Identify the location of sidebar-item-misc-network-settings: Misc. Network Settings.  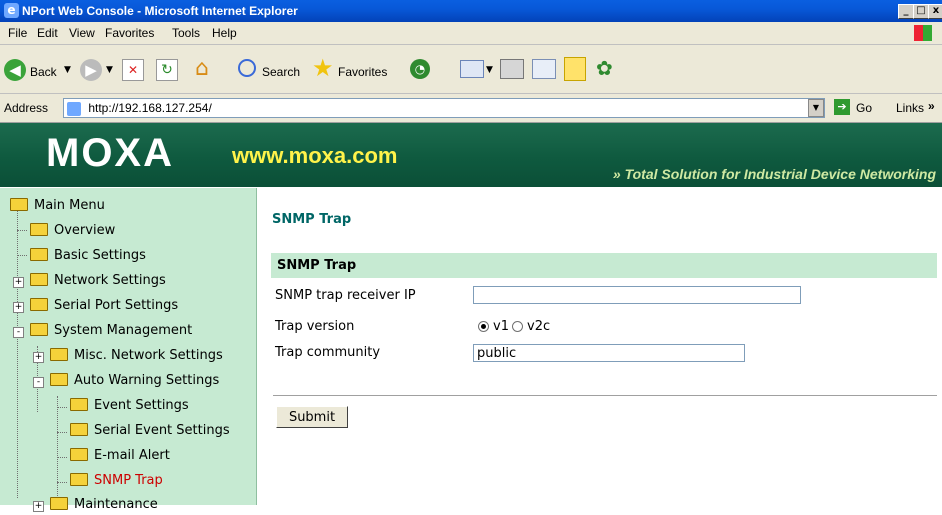
(136, 356).